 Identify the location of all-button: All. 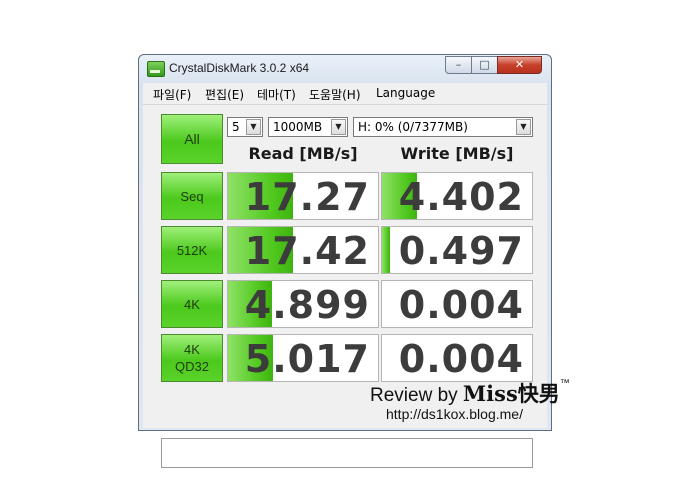
(192, 139).